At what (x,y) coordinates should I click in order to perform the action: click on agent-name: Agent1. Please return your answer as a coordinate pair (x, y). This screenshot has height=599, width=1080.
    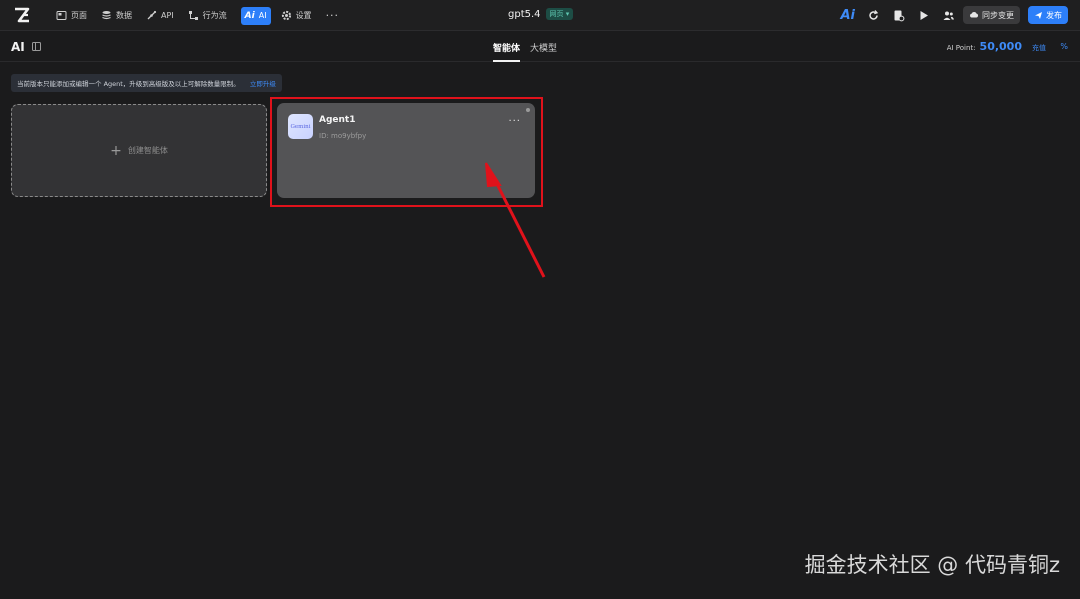
    Looking at the image, I should click on (337, 120).